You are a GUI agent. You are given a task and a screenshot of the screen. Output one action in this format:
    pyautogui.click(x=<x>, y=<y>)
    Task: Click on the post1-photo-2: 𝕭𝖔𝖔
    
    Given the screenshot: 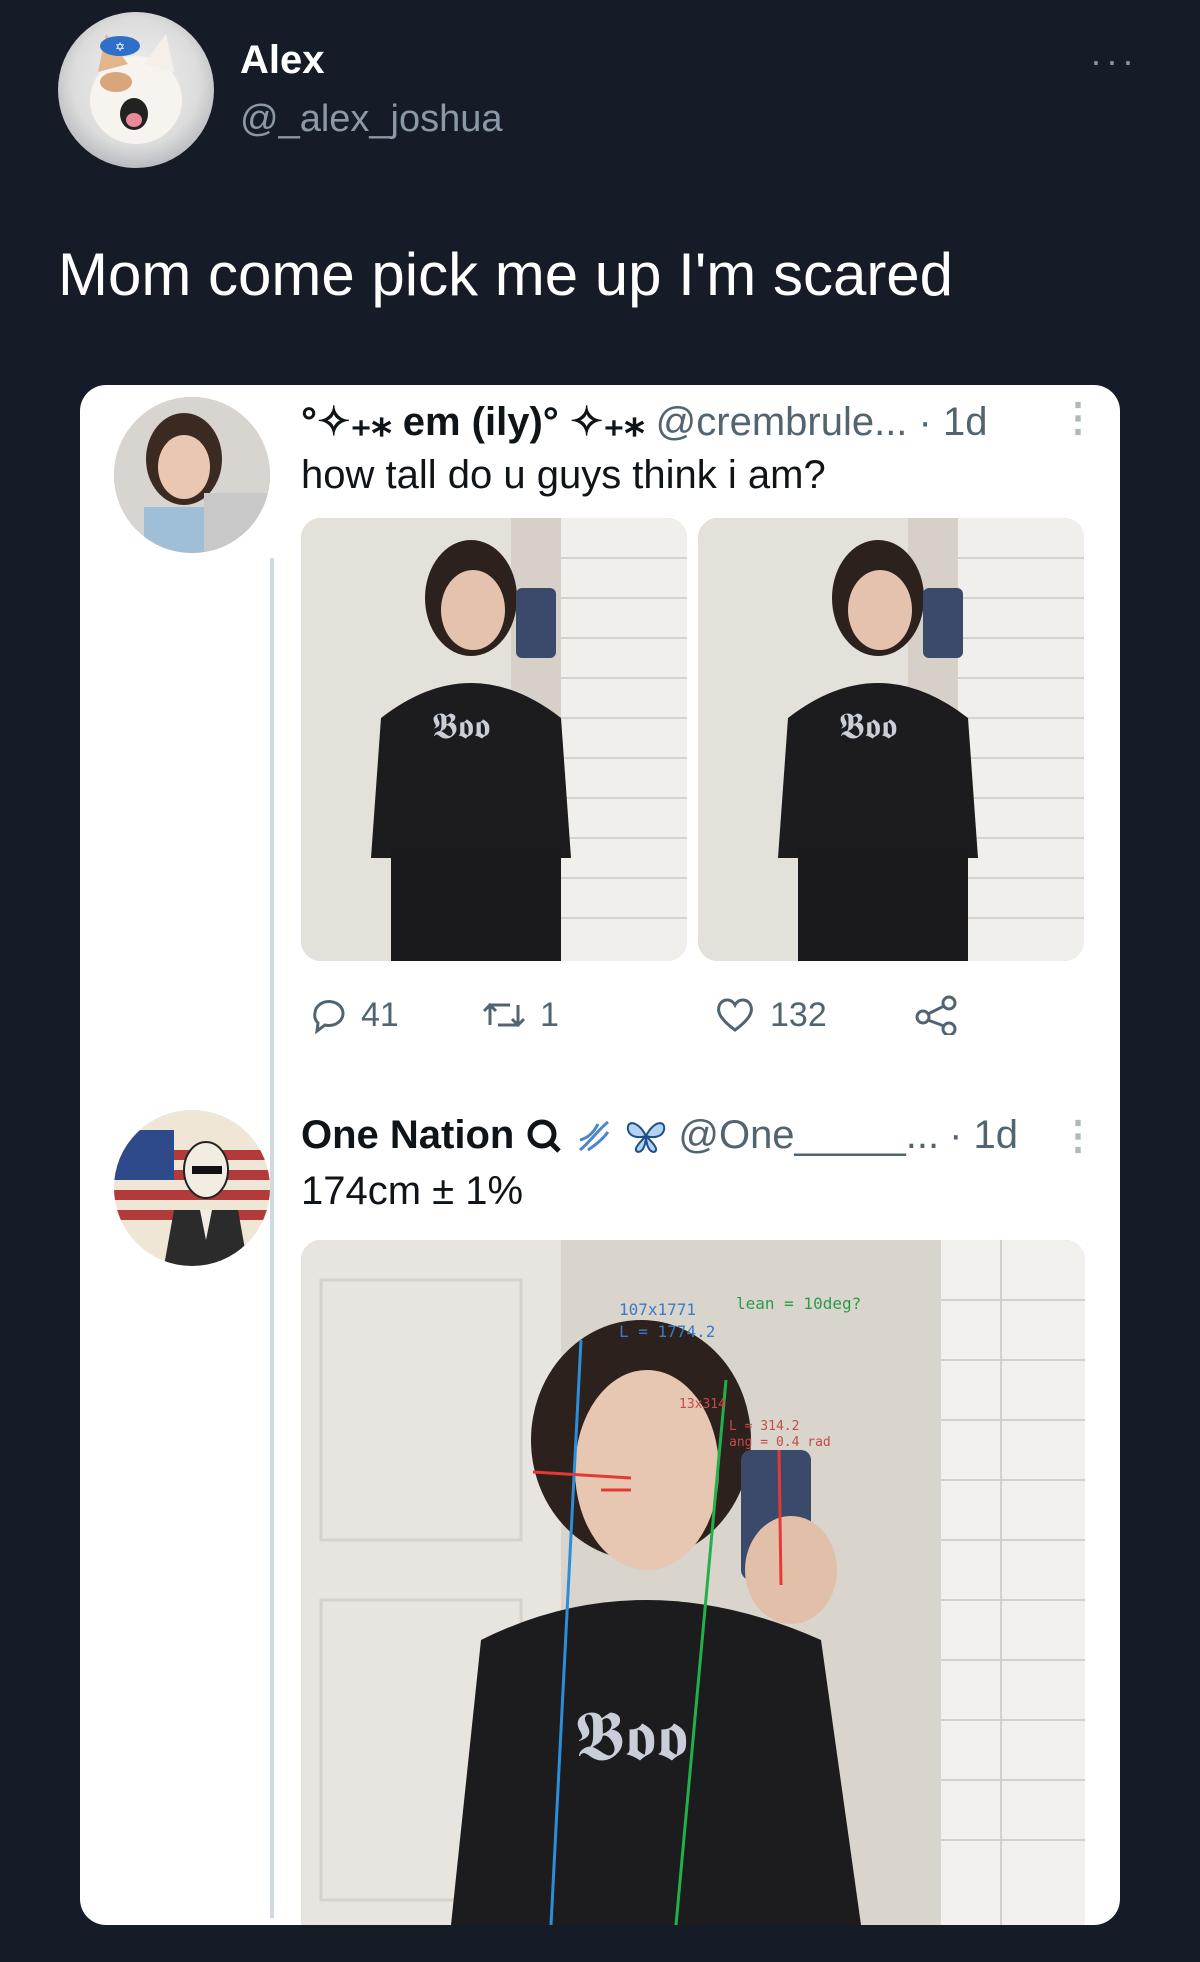 What is the action you would take?
    pyautogui.click(x=891, y=739)
    